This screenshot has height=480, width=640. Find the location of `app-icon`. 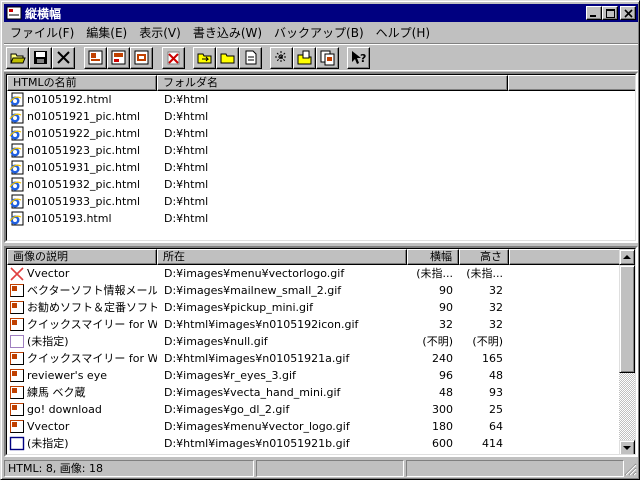

app-icon is located at coordinates (14, 13).